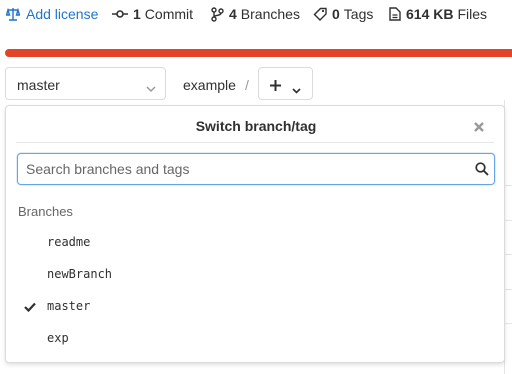 This screenshot has height=374, width=512. What do you see at coordinates (472, 14) in the screenshot?
I see `files-label: Files` at bounding box center [472, 14].